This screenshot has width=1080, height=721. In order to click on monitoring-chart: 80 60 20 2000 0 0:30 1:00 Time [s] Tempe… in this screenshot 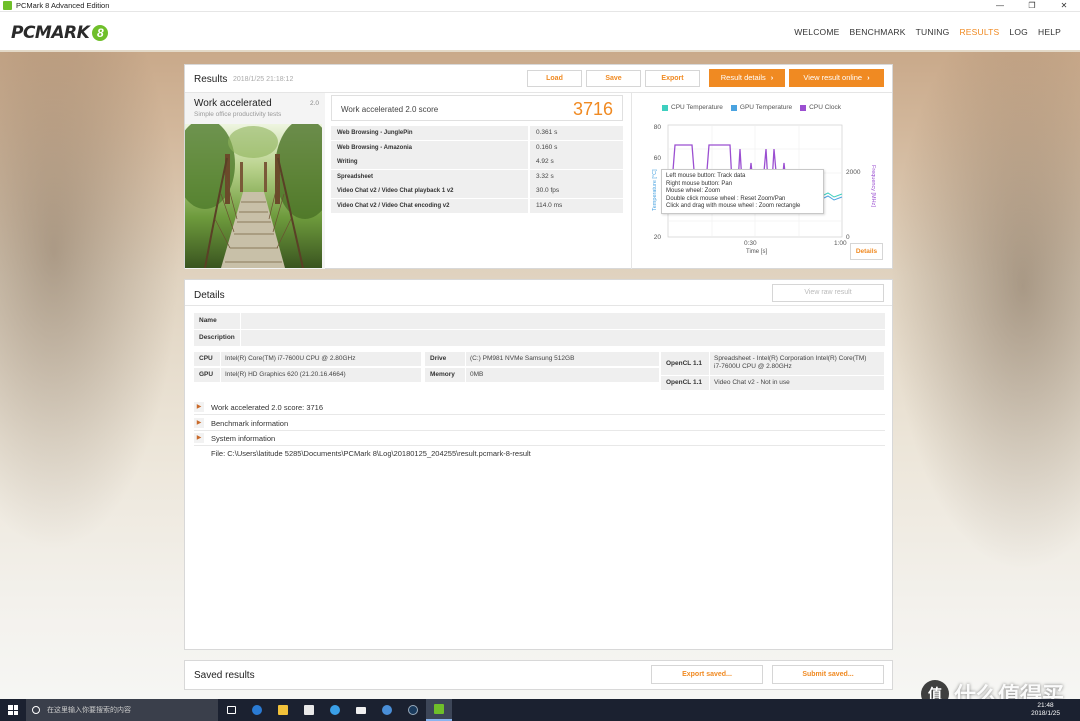, I will do `click(762, 181)`.